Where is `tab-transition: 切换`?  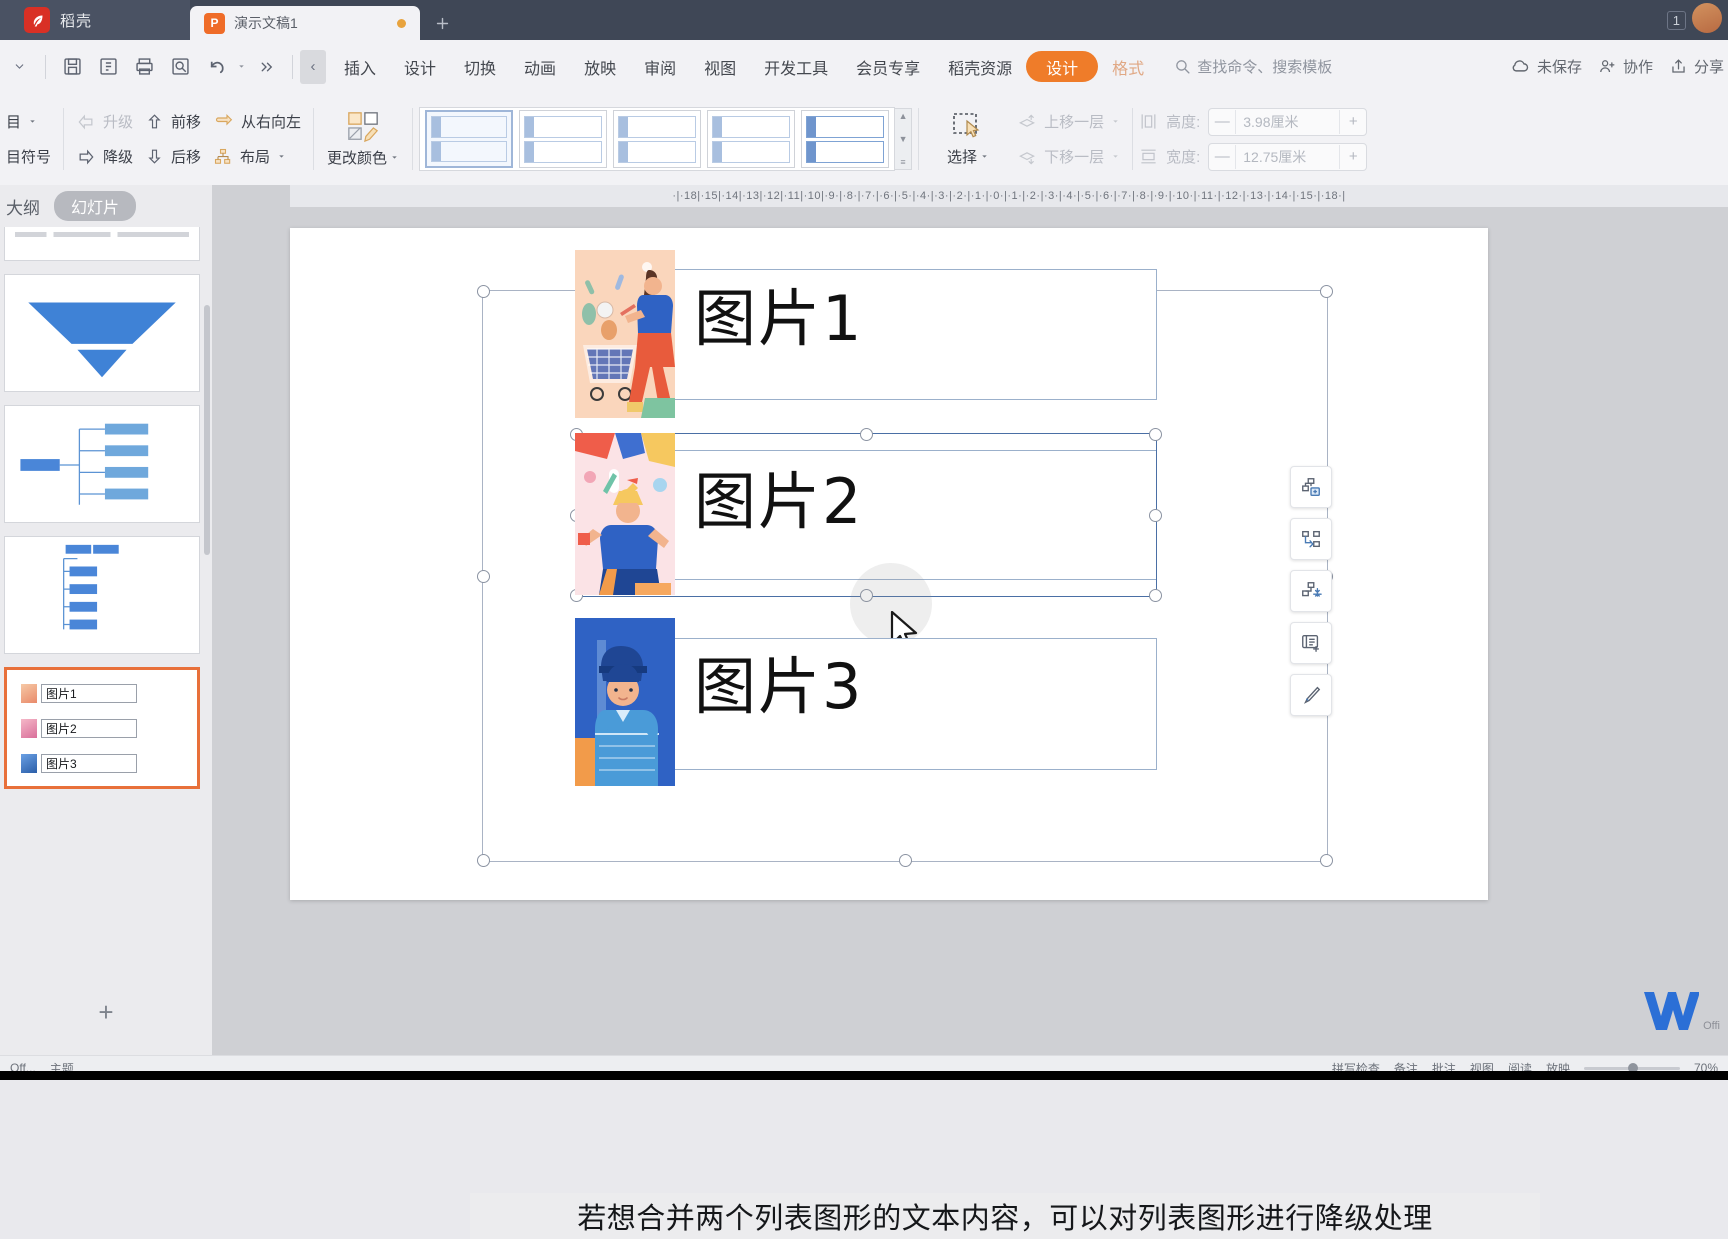 tab-transition: 切换 is located at coordinates (480, 67).